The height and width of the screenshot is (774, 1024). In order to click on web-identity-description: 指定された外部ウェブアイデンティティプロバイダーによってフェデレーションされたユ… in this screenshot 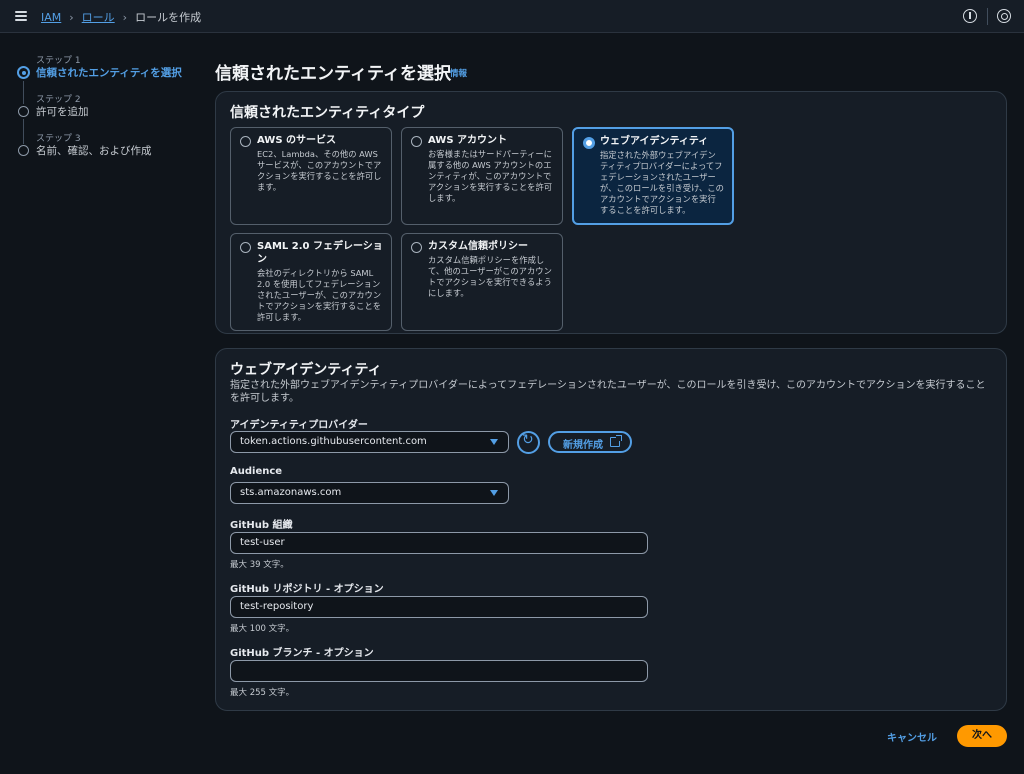, I will do `click(608, 392)`.